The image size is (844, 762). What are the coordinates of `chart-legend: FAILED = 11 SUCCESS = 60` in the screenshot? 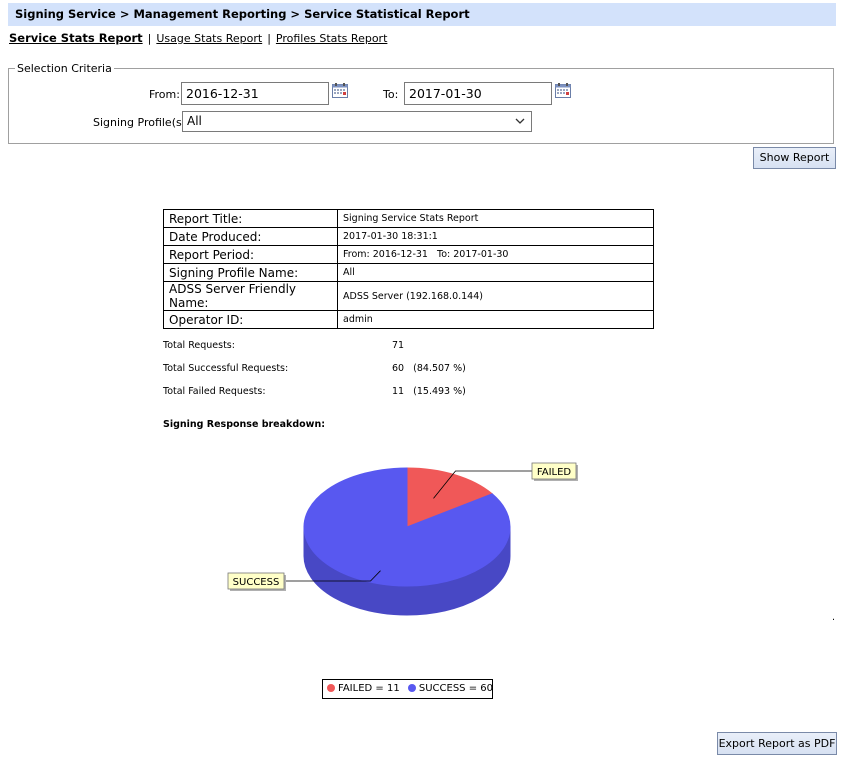 It's located at (407, 689).